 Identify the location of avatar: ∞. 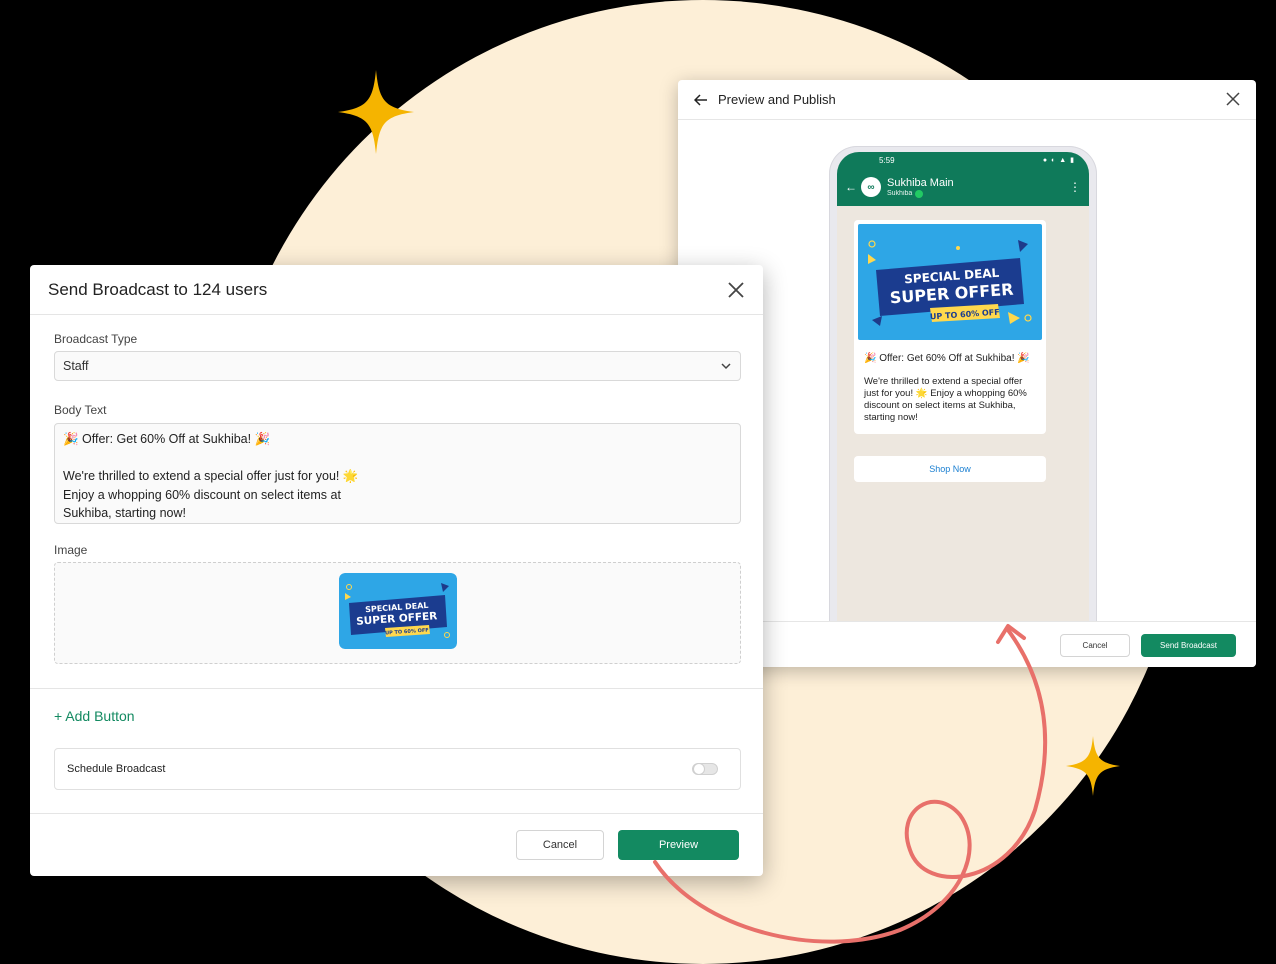
(871, 187).